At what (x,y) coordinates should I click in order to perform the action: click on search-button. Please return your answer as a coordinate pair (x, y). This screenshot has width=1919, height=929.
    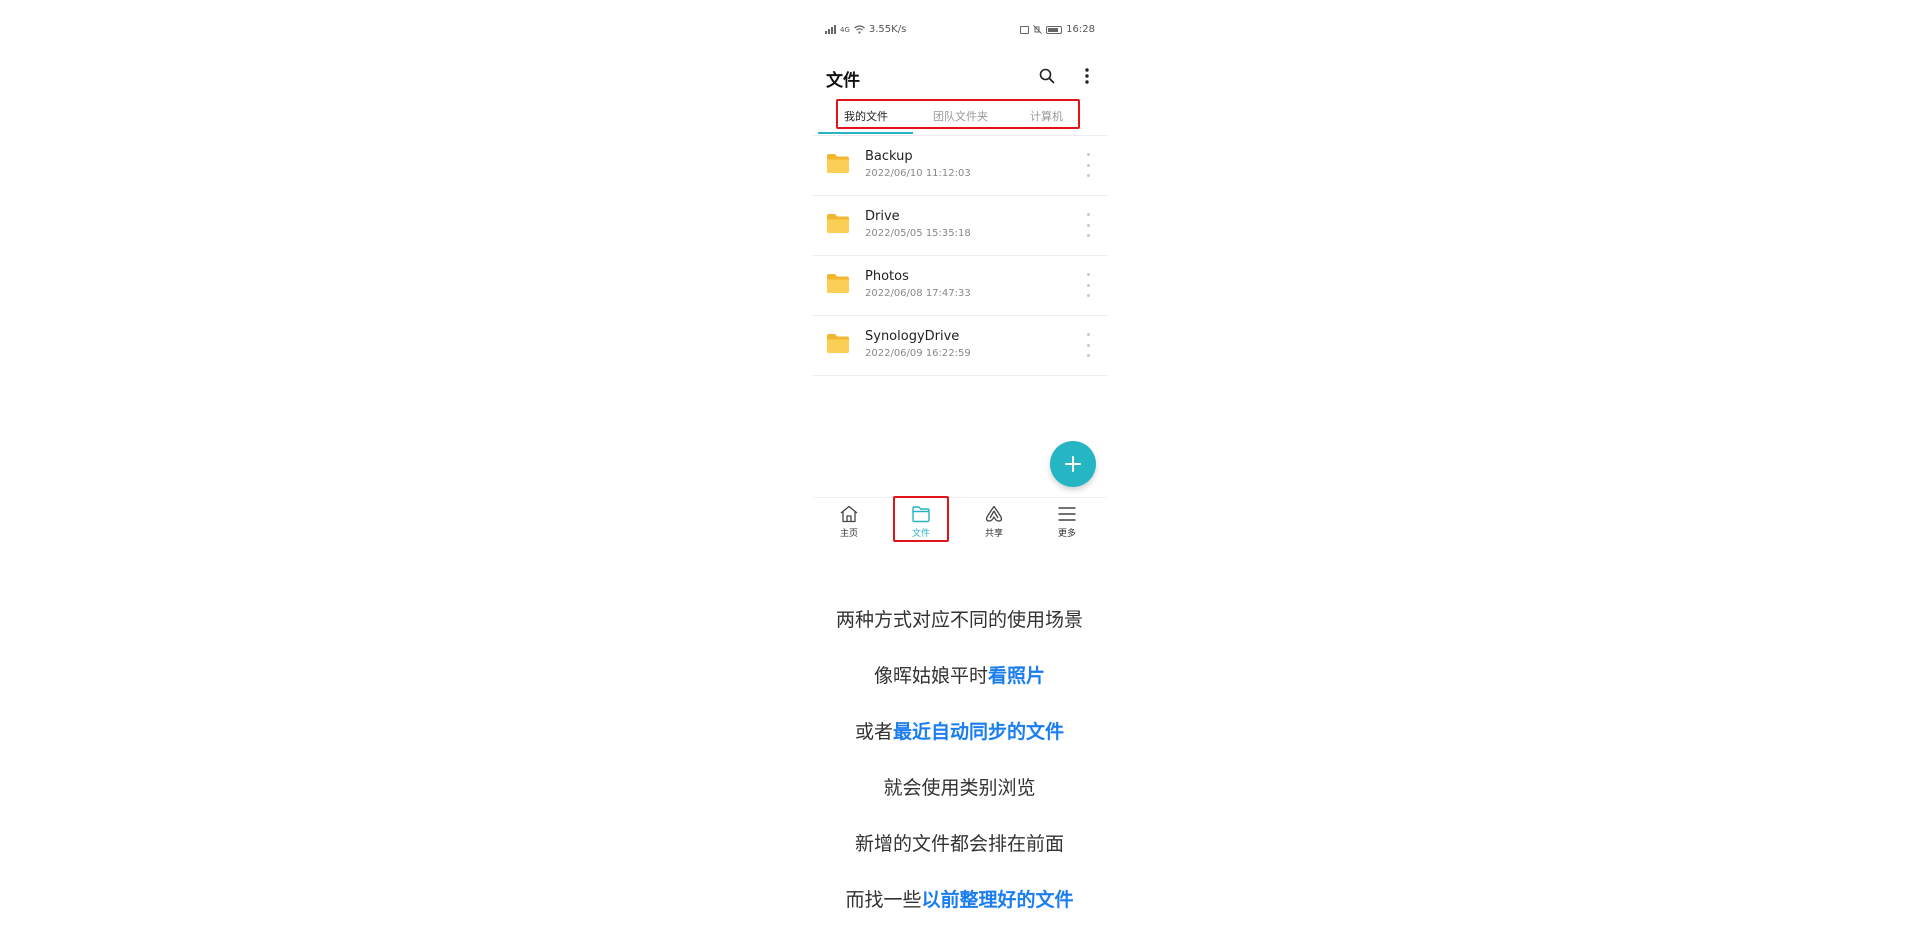
    Looking at the image, I should click on (1047, 76).